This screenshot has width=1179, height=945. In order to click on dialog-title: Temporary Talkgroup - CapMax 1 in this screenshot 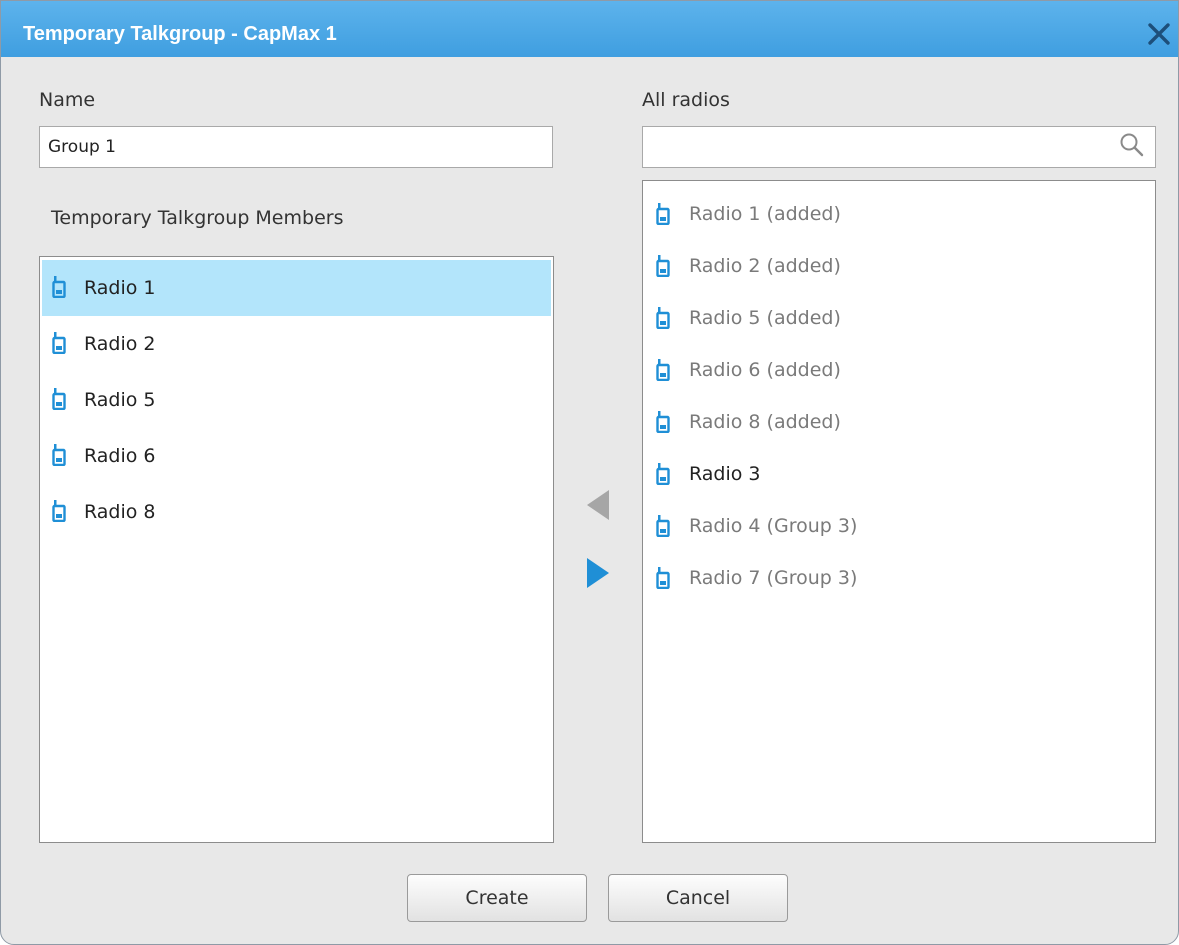, I will do `click(180, 34)`.